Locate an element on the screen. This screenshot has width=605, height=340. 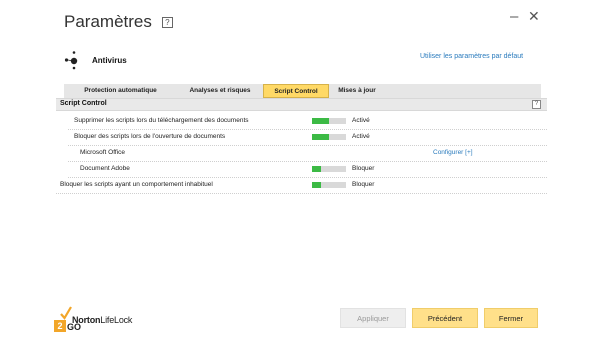
setting-row-microsoft-office: Microsoft Office Configurer [+] is located at coordinates (307, 154).